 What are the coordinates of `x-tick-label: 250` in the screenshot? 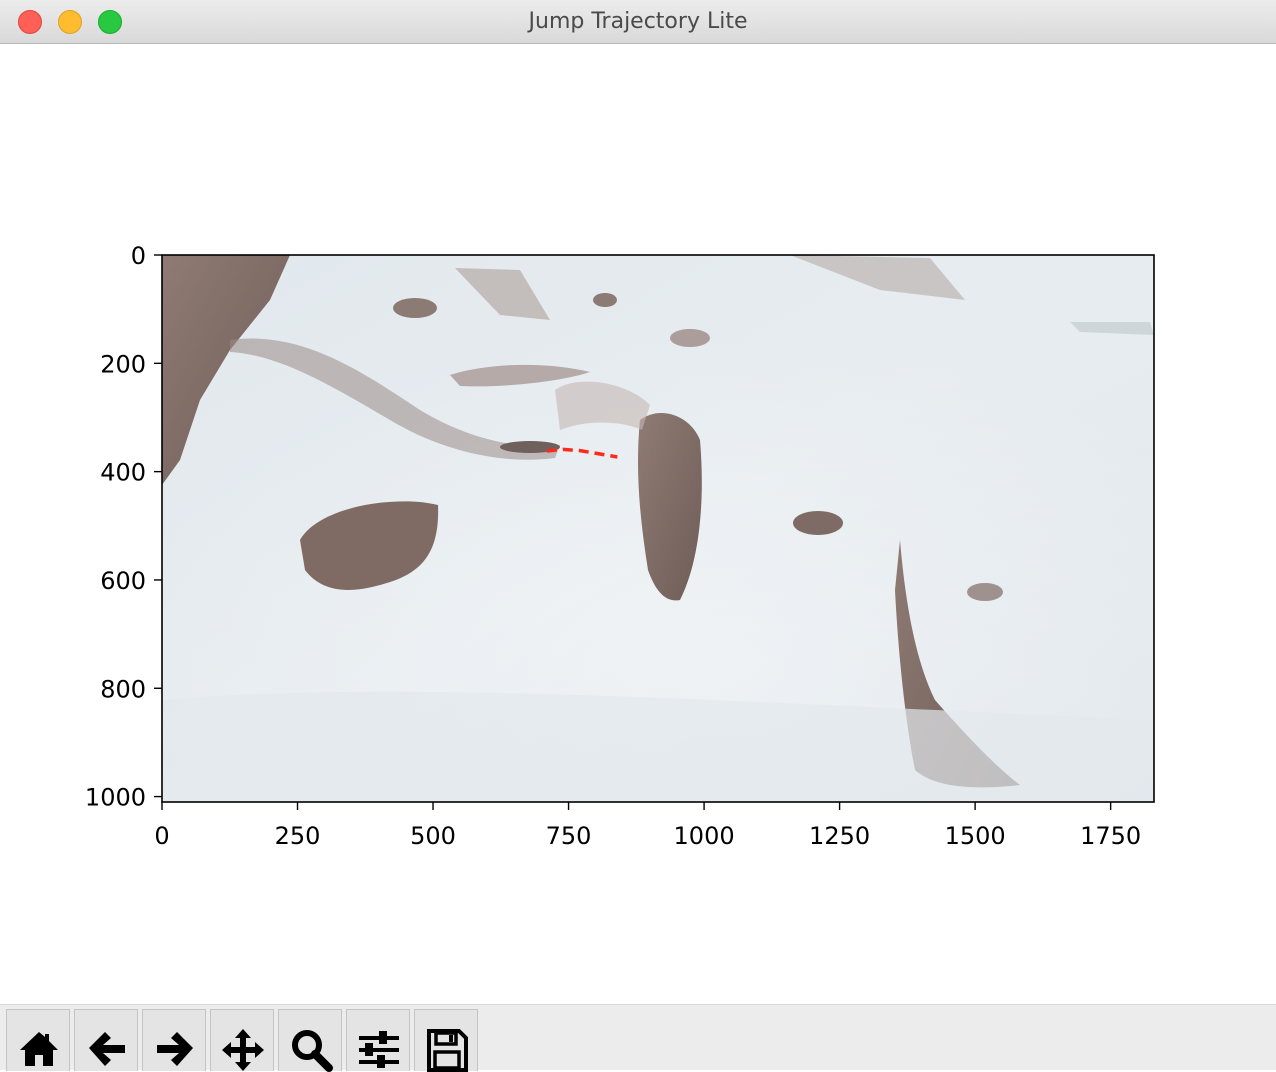 It's located at (298, 836).